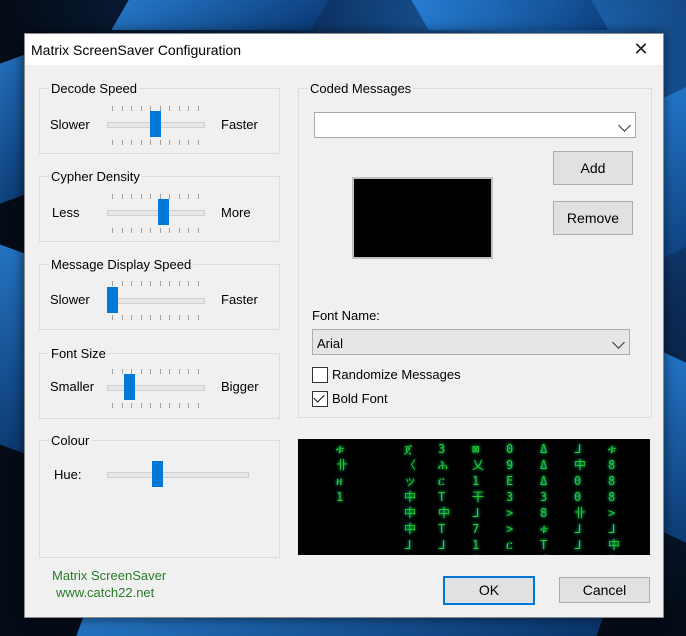 The height and width of the screenshot is (636, 686). Describe the element at coordinates (239, 124) in the screenshot. I see `decode-speed-max-label: Faster` at that location.